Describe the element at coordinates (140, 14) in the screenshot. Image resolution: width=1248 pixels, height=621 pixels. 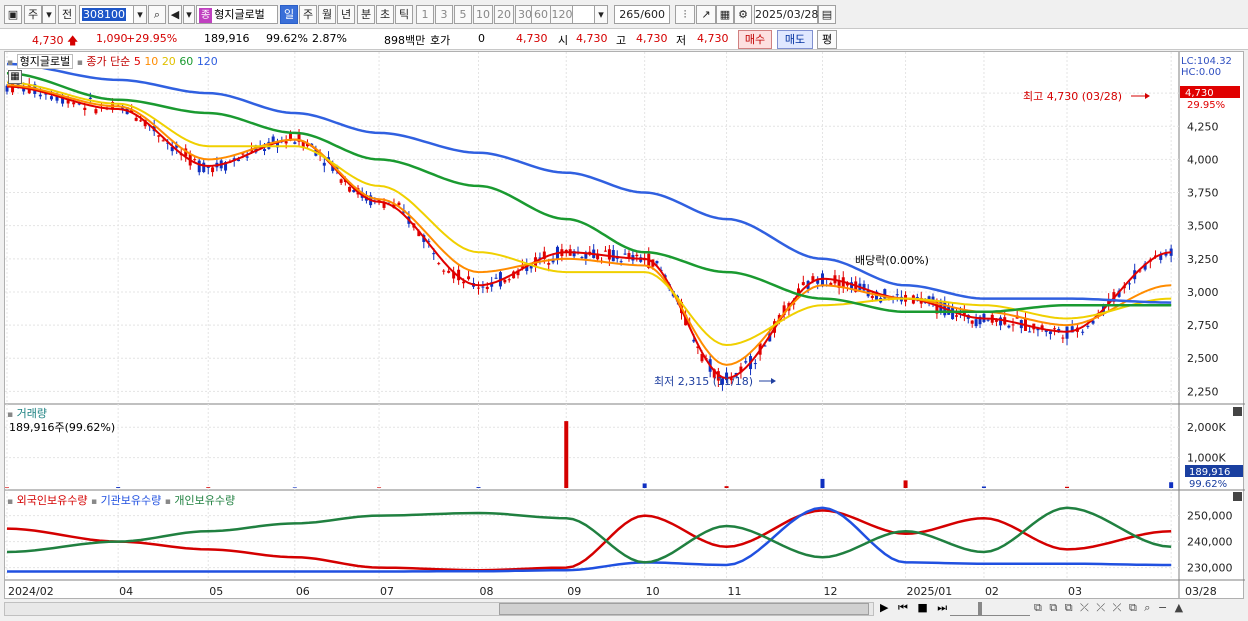
I see `code-dropdown-icon: ▾` at that location.